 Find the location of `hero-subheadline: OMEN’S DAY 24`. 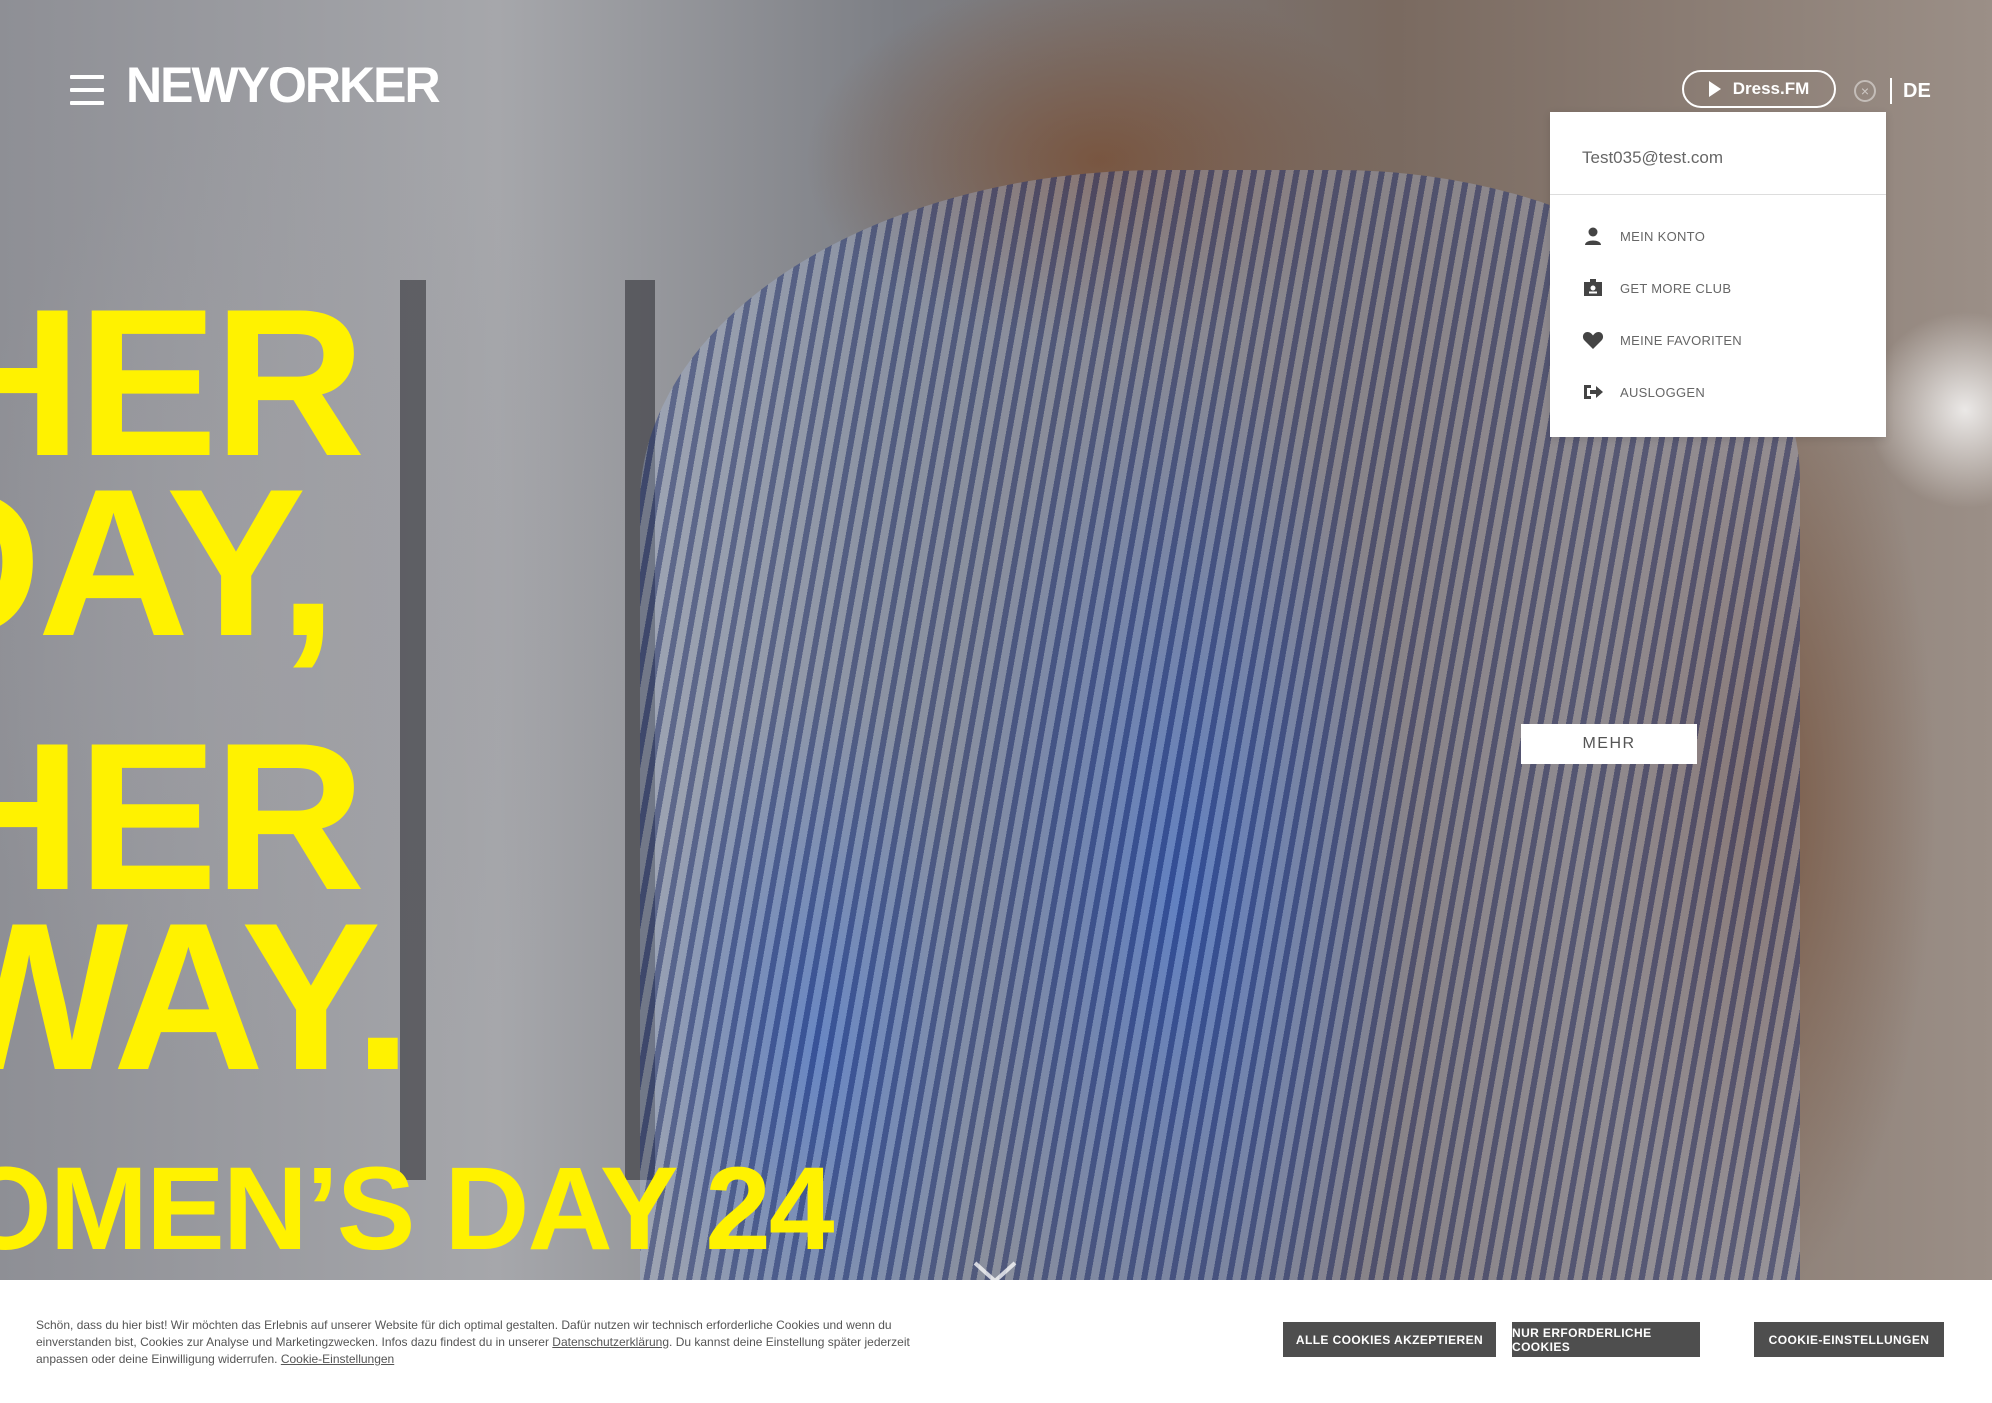

hero-subheadline: OMEN’S DAY 24 is located at coordinates (417, 1209).